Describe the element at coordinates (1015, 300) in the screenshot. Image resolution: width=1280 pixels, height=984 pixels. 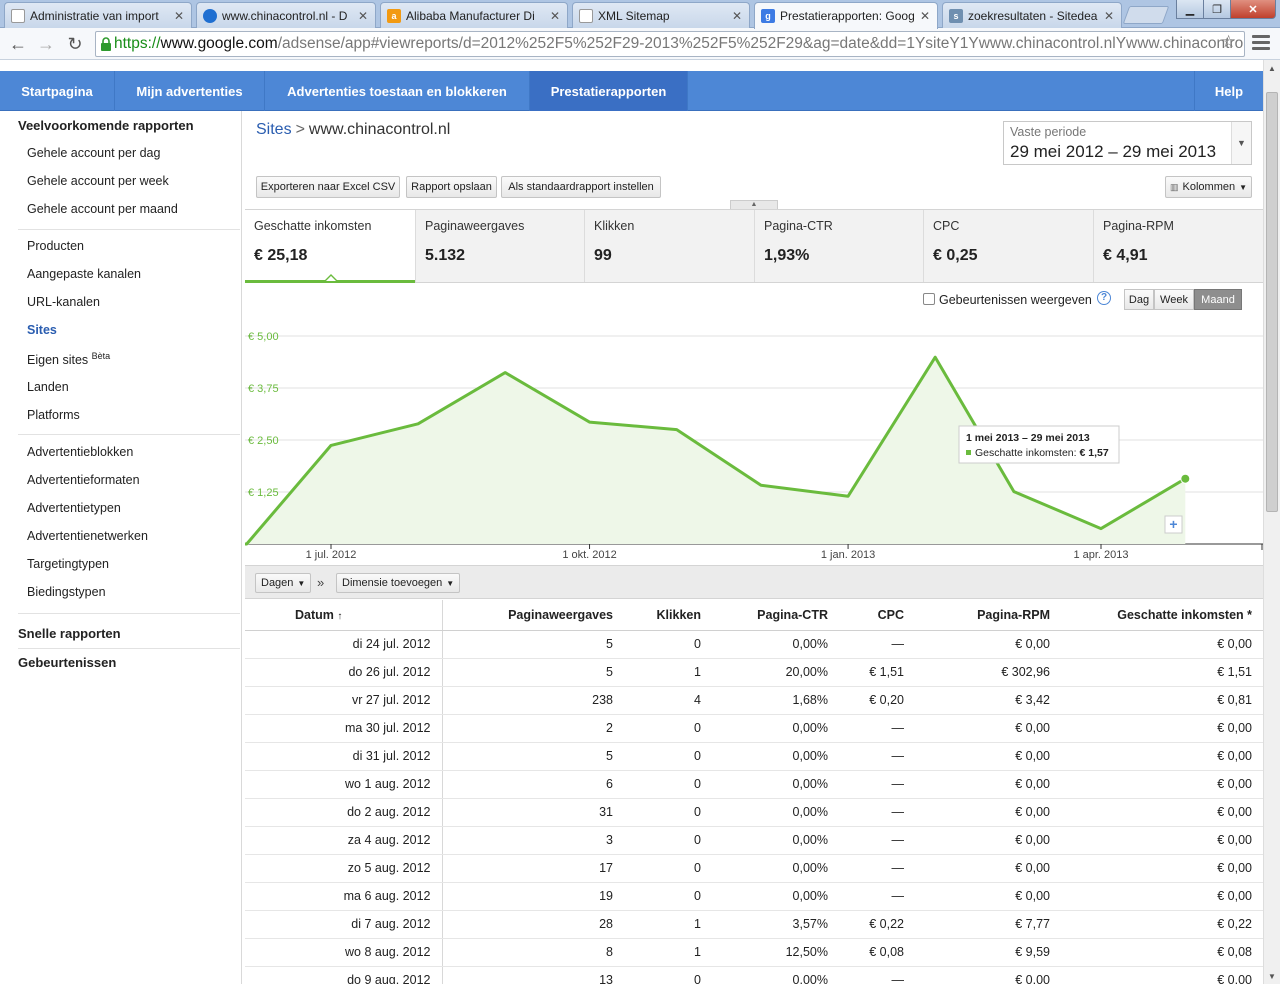
I see `events-checkbox-label: Gebeurtenissen weergeven` at that location.